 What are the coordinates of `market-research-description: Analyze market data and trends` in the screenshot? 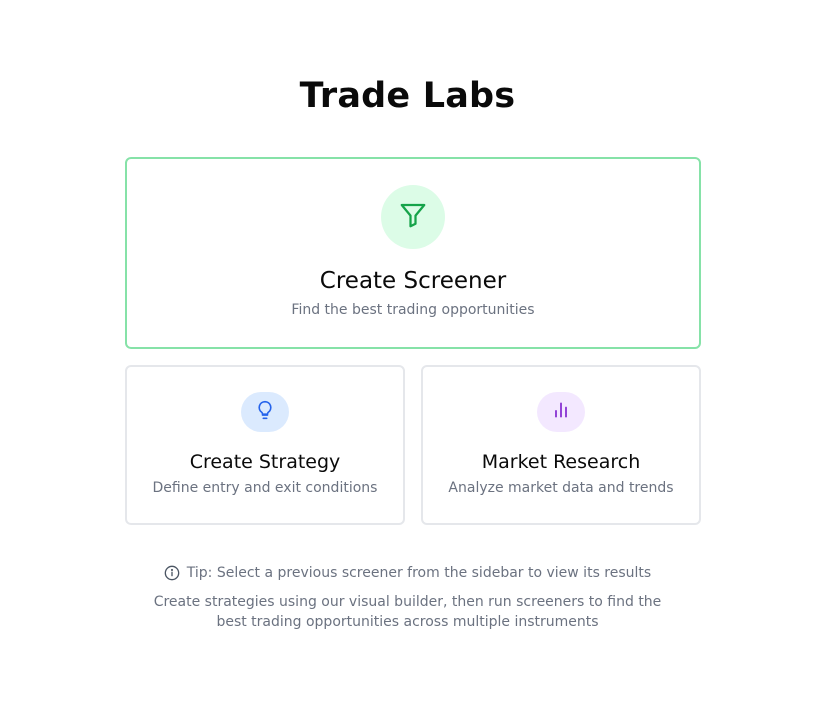 It's located at (561, 488).